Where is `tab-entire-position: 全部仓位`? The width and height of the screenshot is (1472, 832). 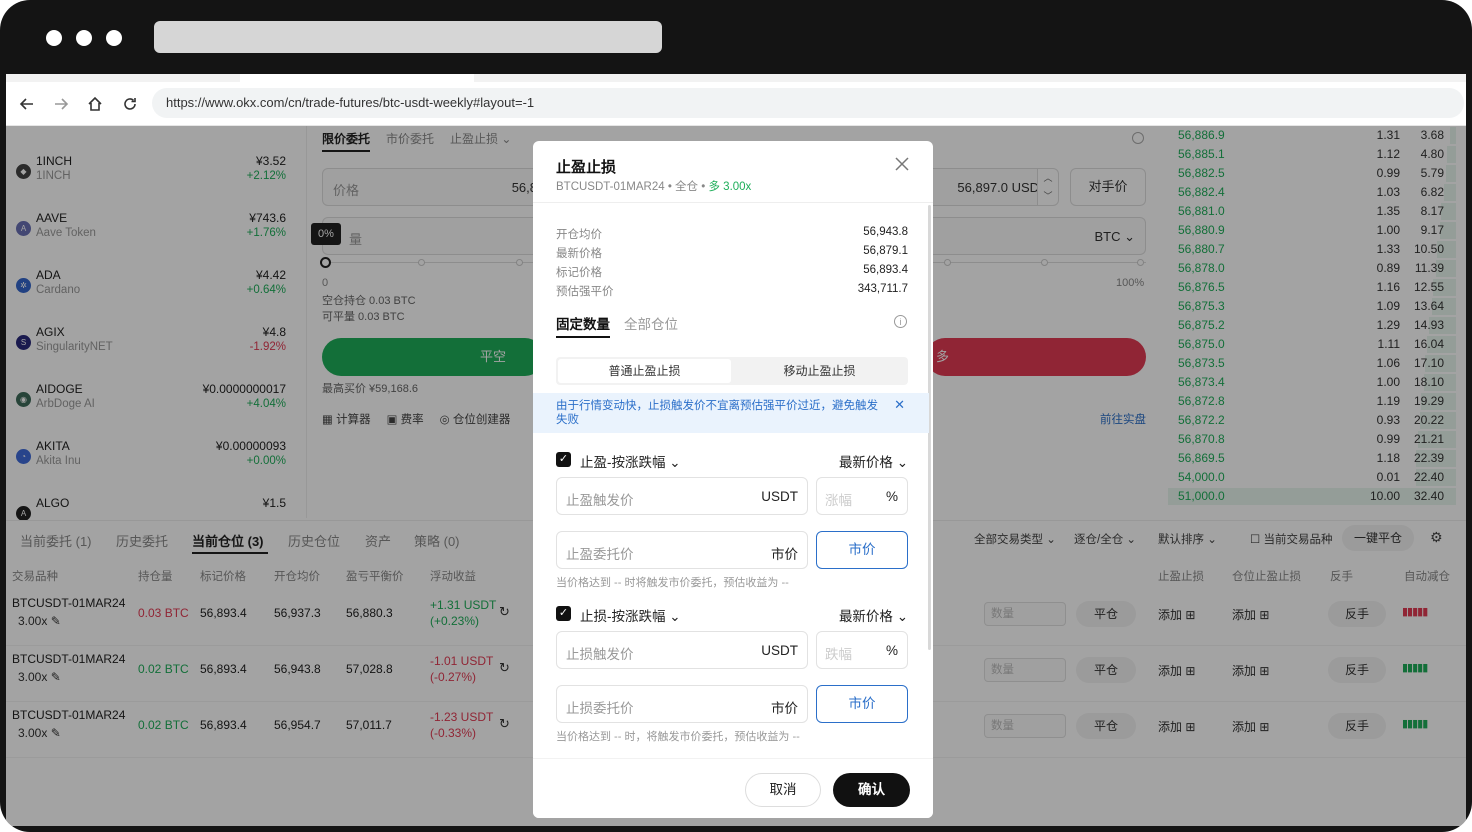
tab-entire-position: 全部仓位 is located at coordinates (651, 323).